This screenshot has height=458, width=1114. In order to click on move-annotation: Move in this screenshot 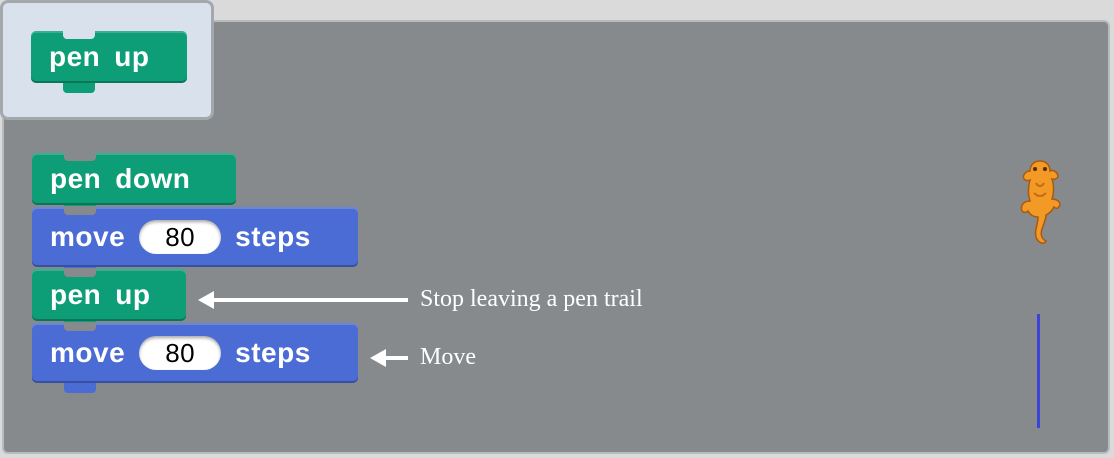, I will do `click(423, 357)`.